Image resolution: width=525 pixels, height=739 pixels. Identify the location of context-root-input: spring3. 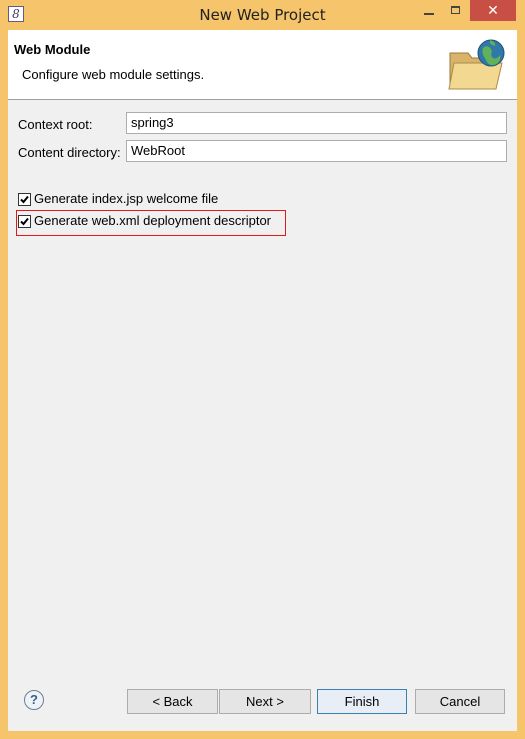
(316, 123).